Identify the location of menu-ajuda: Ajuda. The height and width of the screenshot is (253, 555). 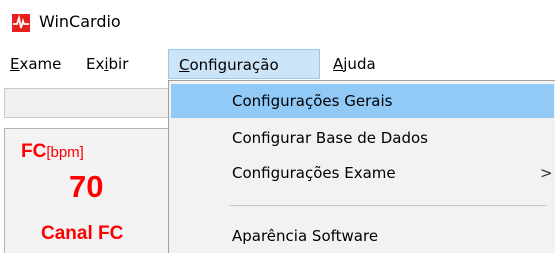
(354, 64).